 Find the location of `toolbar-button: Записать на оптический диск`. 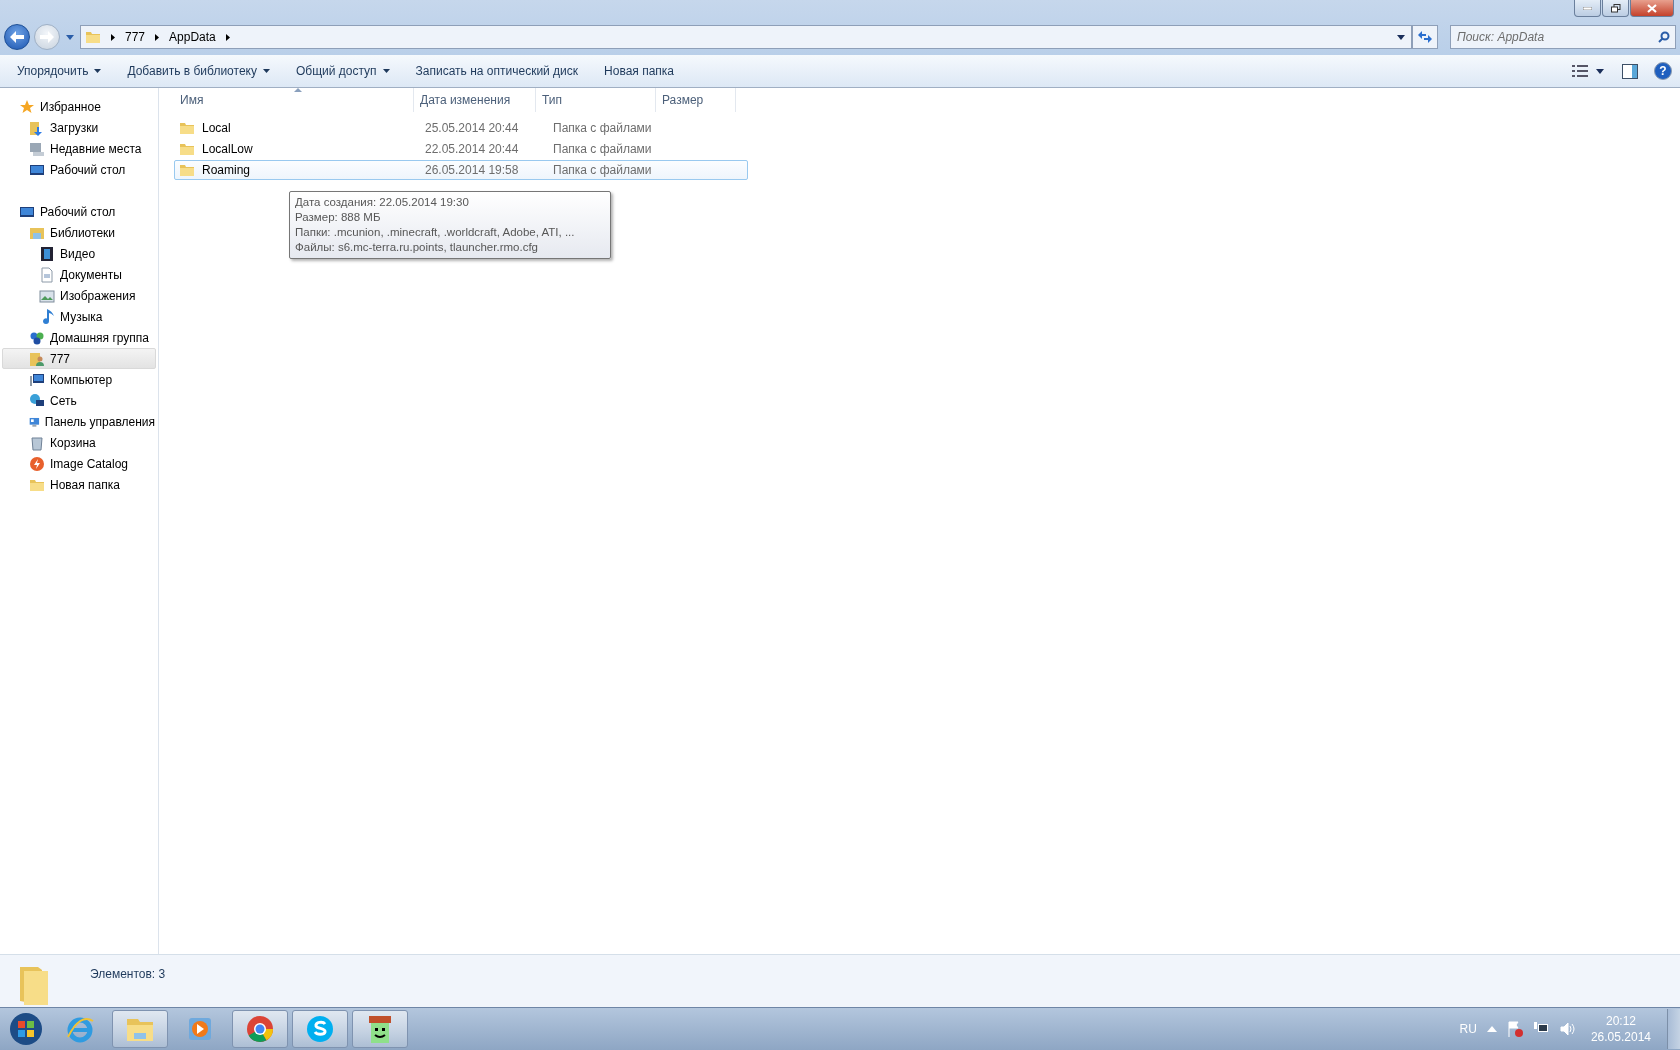

toolbar-button: Записать на оптический диск is located at coordinates (497, 71).